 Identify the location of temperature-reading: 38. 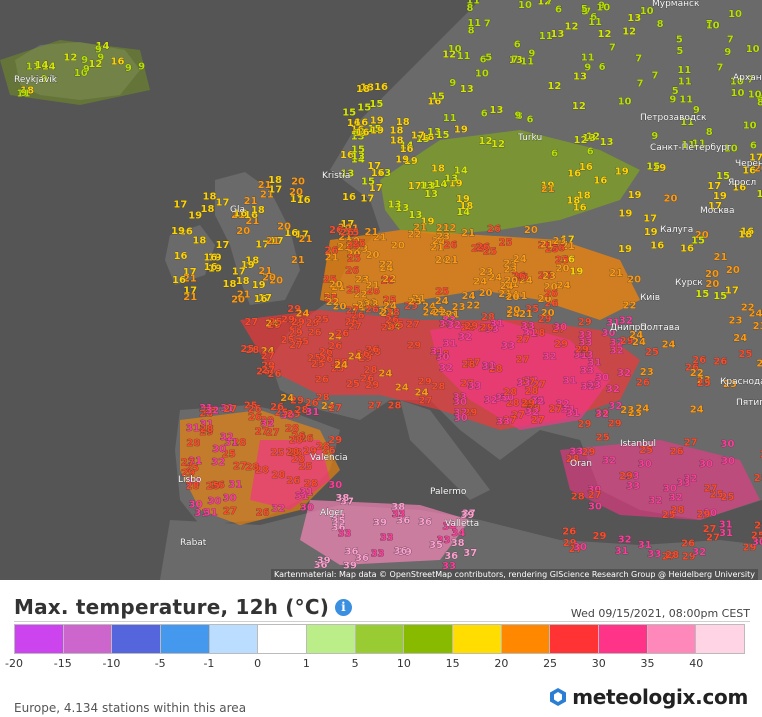
(342, 499).